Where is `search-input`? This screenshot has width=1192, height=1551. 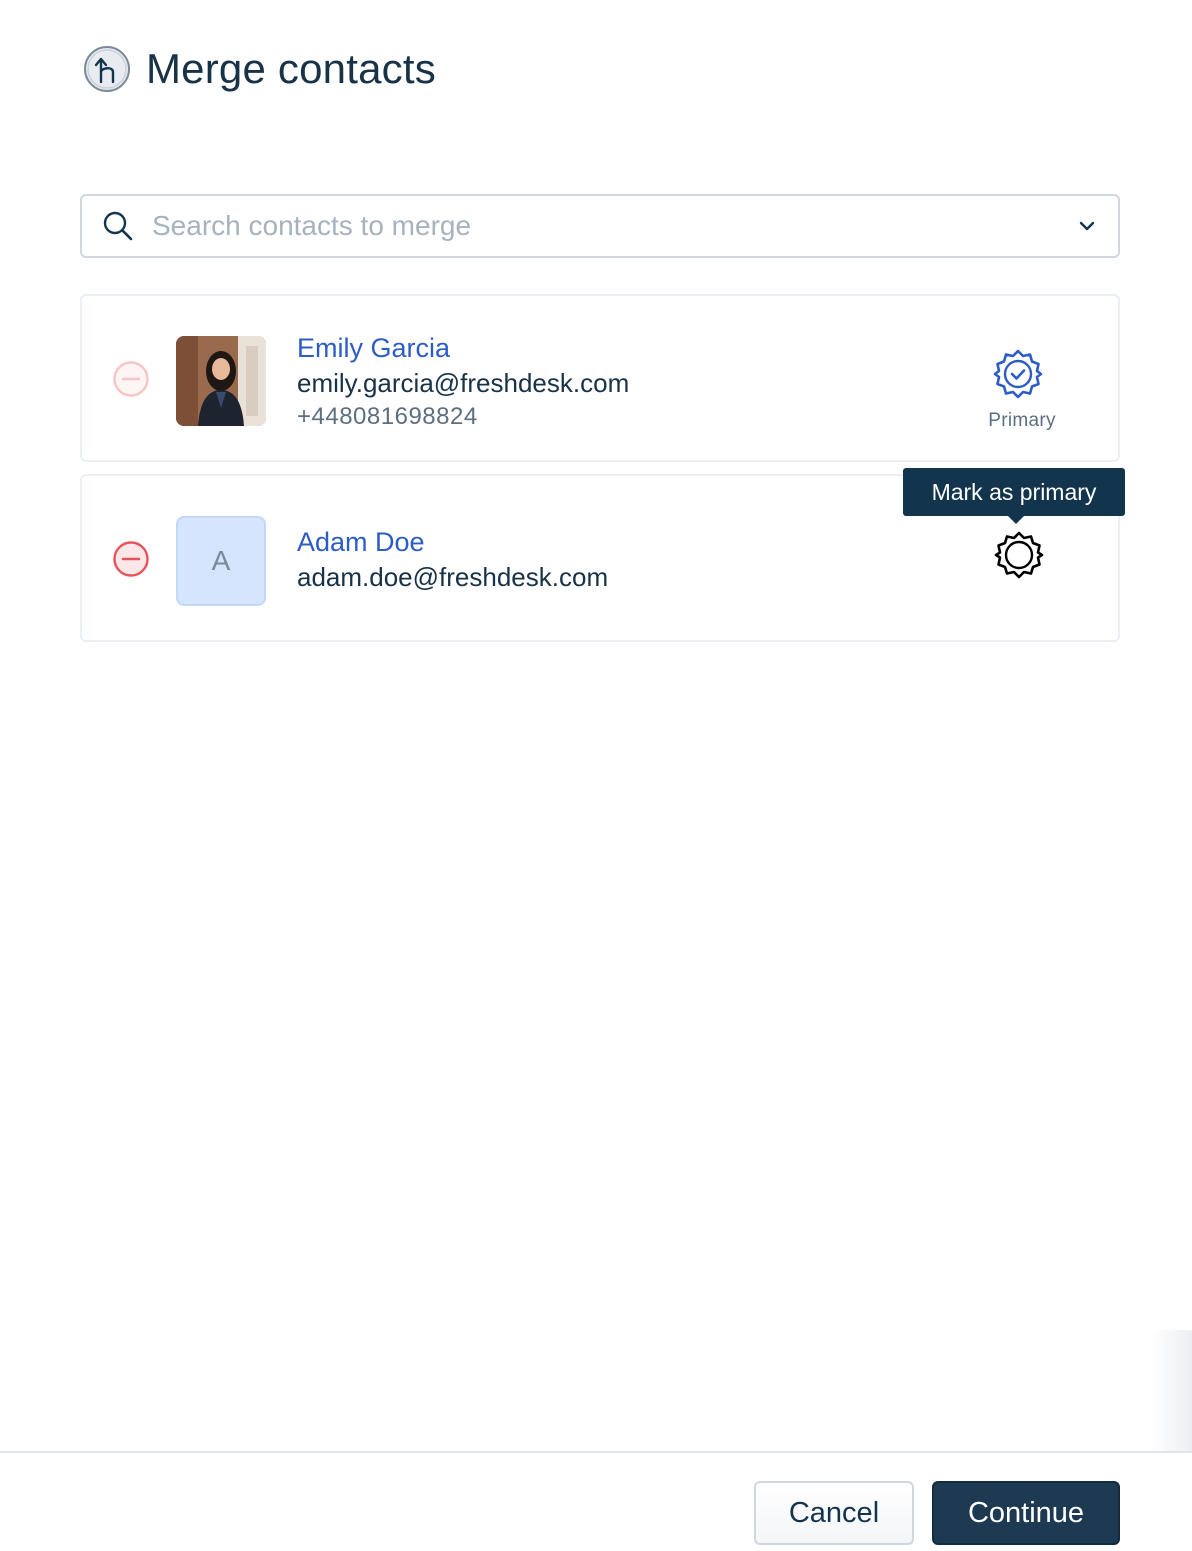
search-input is located at coordinates (614, 226).